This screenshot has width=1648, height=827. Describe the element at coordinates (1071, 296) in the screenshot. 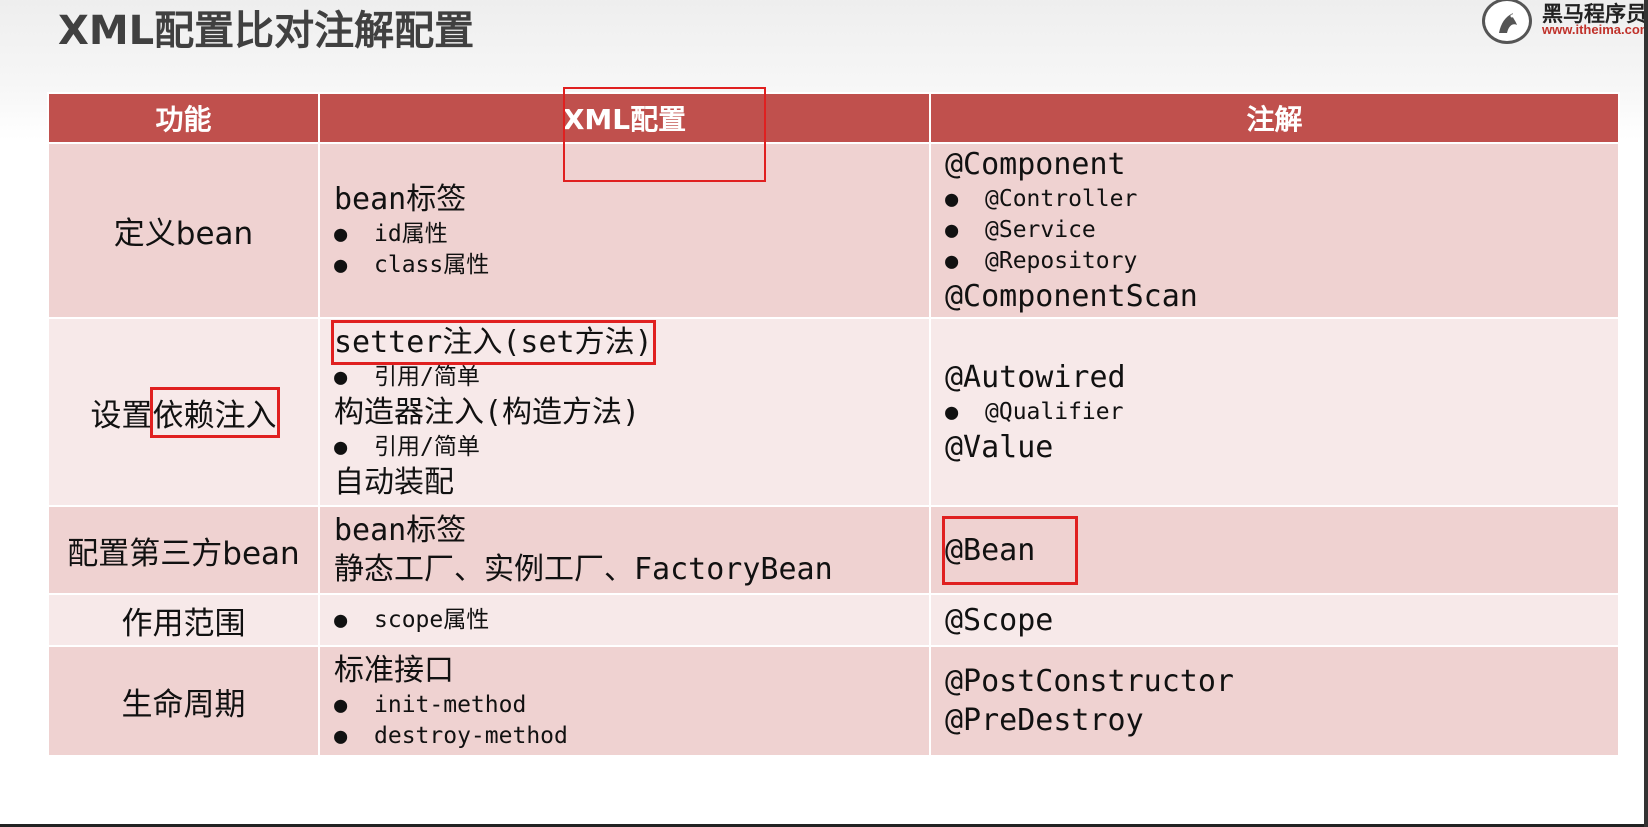

I see `annotation-line: @ComponentScan` at that location.